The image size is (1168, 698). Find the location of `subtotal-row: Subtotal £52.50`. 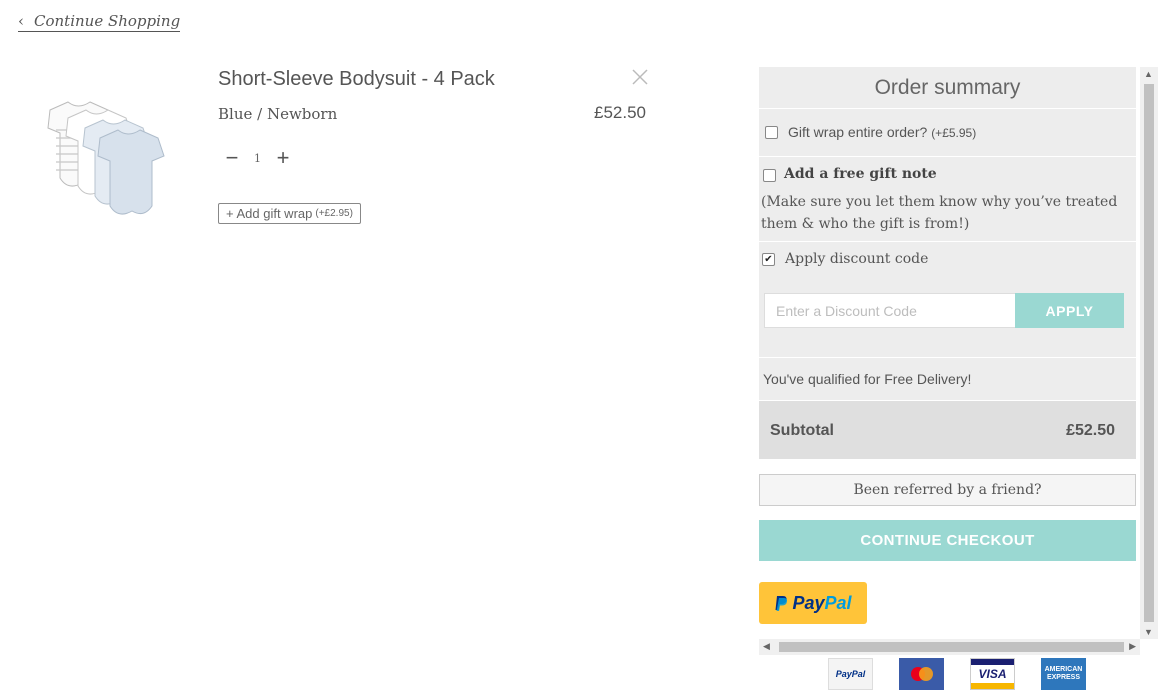

subtotal-row: Subtotal £52.50 is located at coordinates (947, 430).